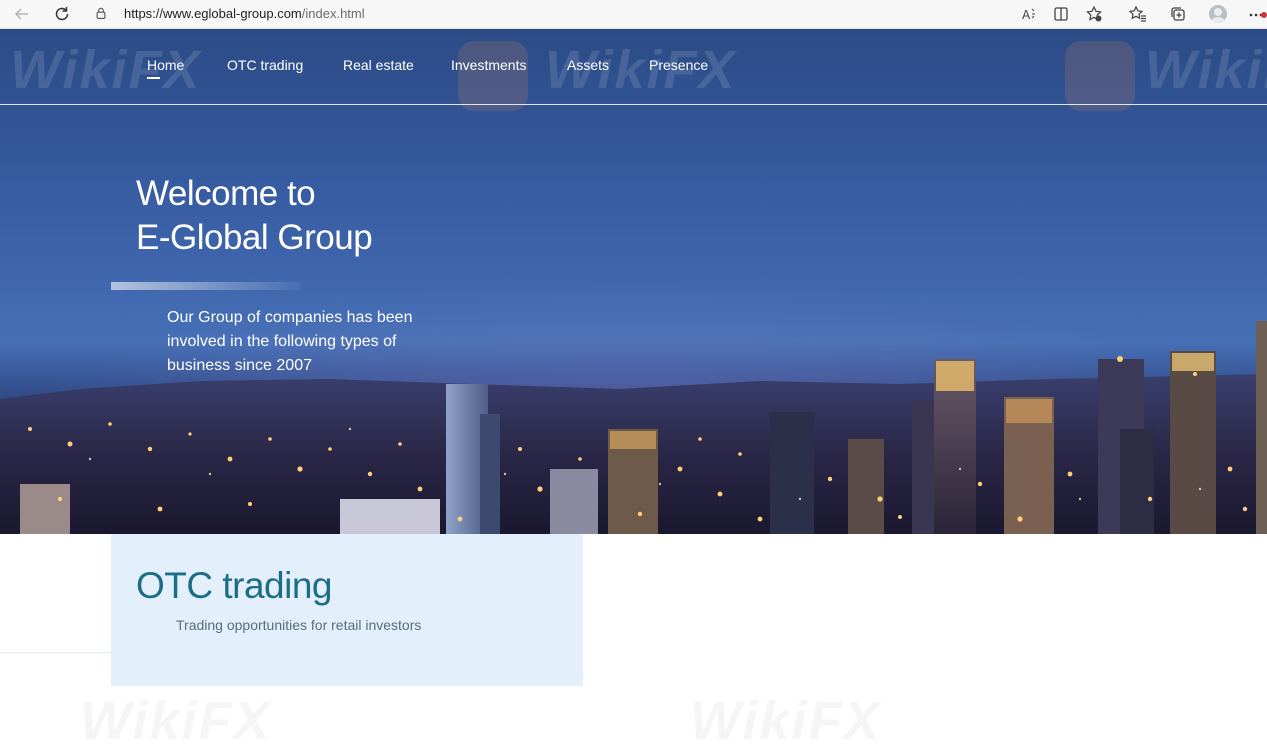 Image resolution: width=1267 pixels, height=752 pixels. I want to click on otc-trading-title: OTC trading, so click(234, 586).